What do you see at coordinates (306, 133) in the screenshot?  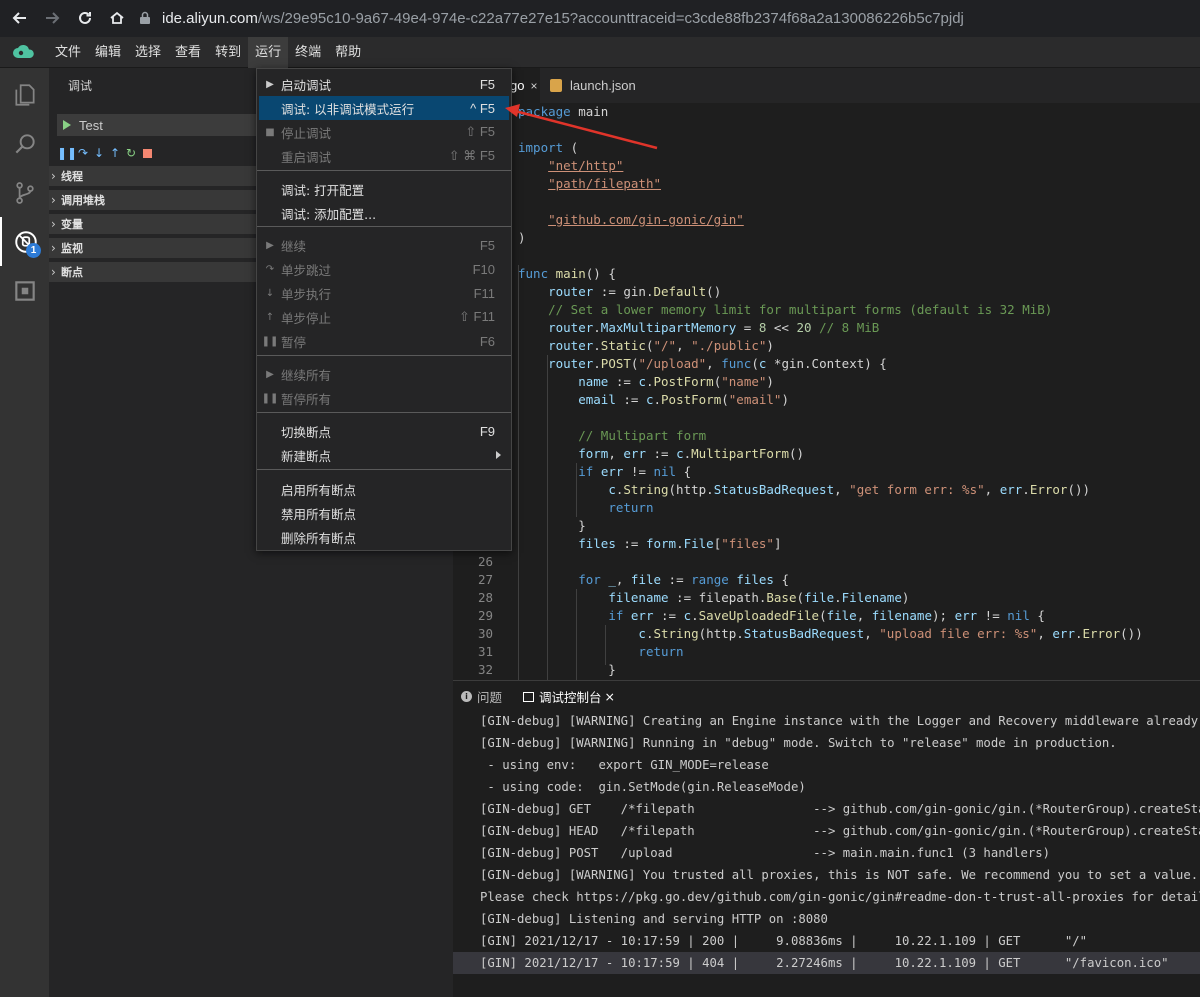 I see `menu-item-label: 停止调试` at bounding box center [306, 133].